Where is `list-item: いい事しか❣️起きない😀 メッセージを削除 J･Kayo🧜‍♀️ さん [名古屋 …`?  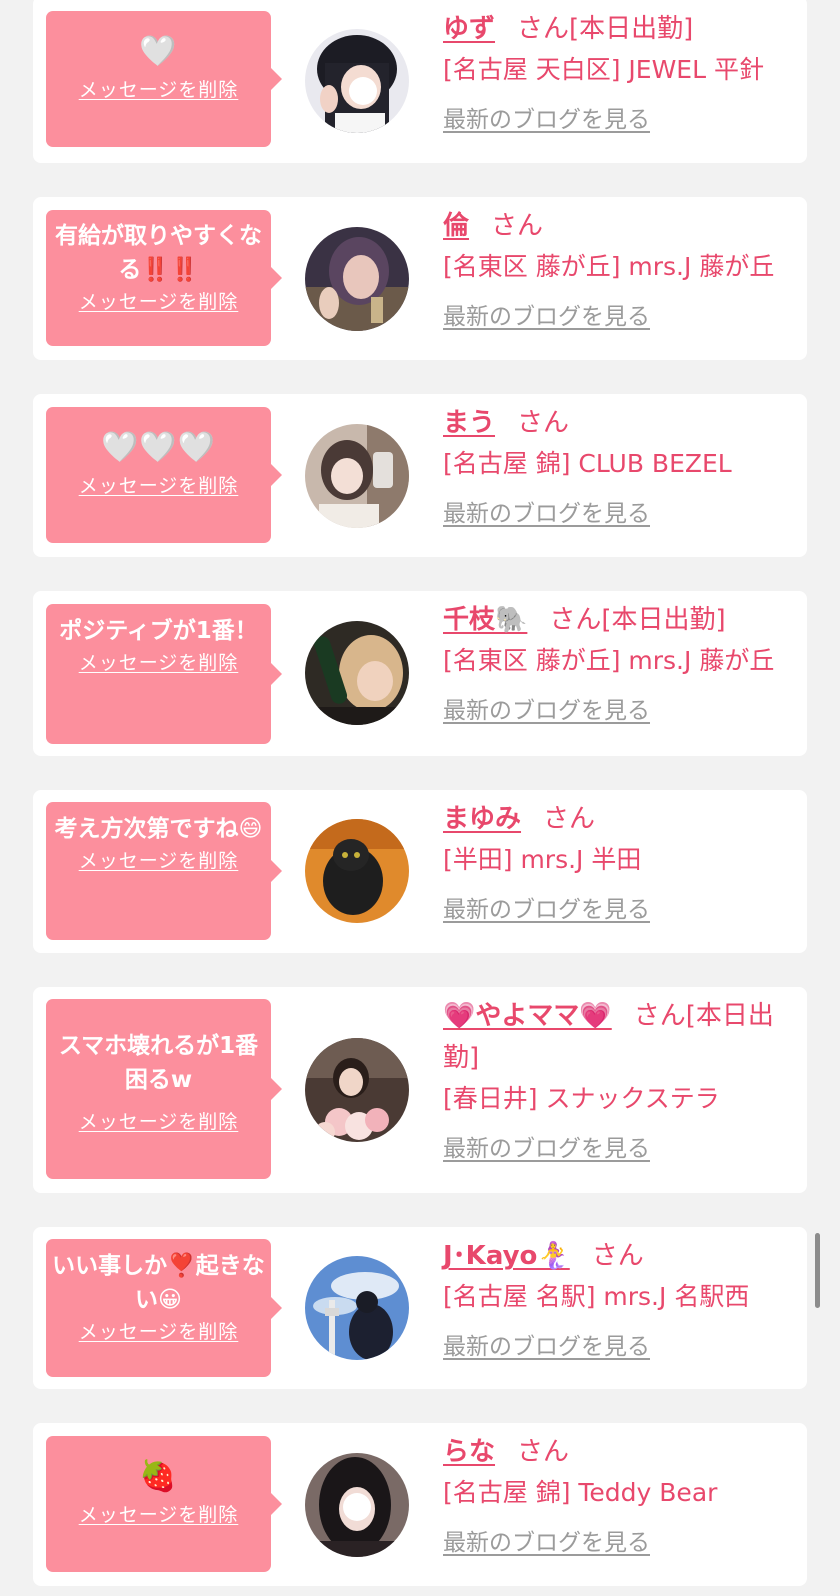 list-item: いい事しか❣️起きない😀 メッセージを削除 J･Kayo🧜‍♀️ さん [名古屋 … is located at coordinates (420, 1308).